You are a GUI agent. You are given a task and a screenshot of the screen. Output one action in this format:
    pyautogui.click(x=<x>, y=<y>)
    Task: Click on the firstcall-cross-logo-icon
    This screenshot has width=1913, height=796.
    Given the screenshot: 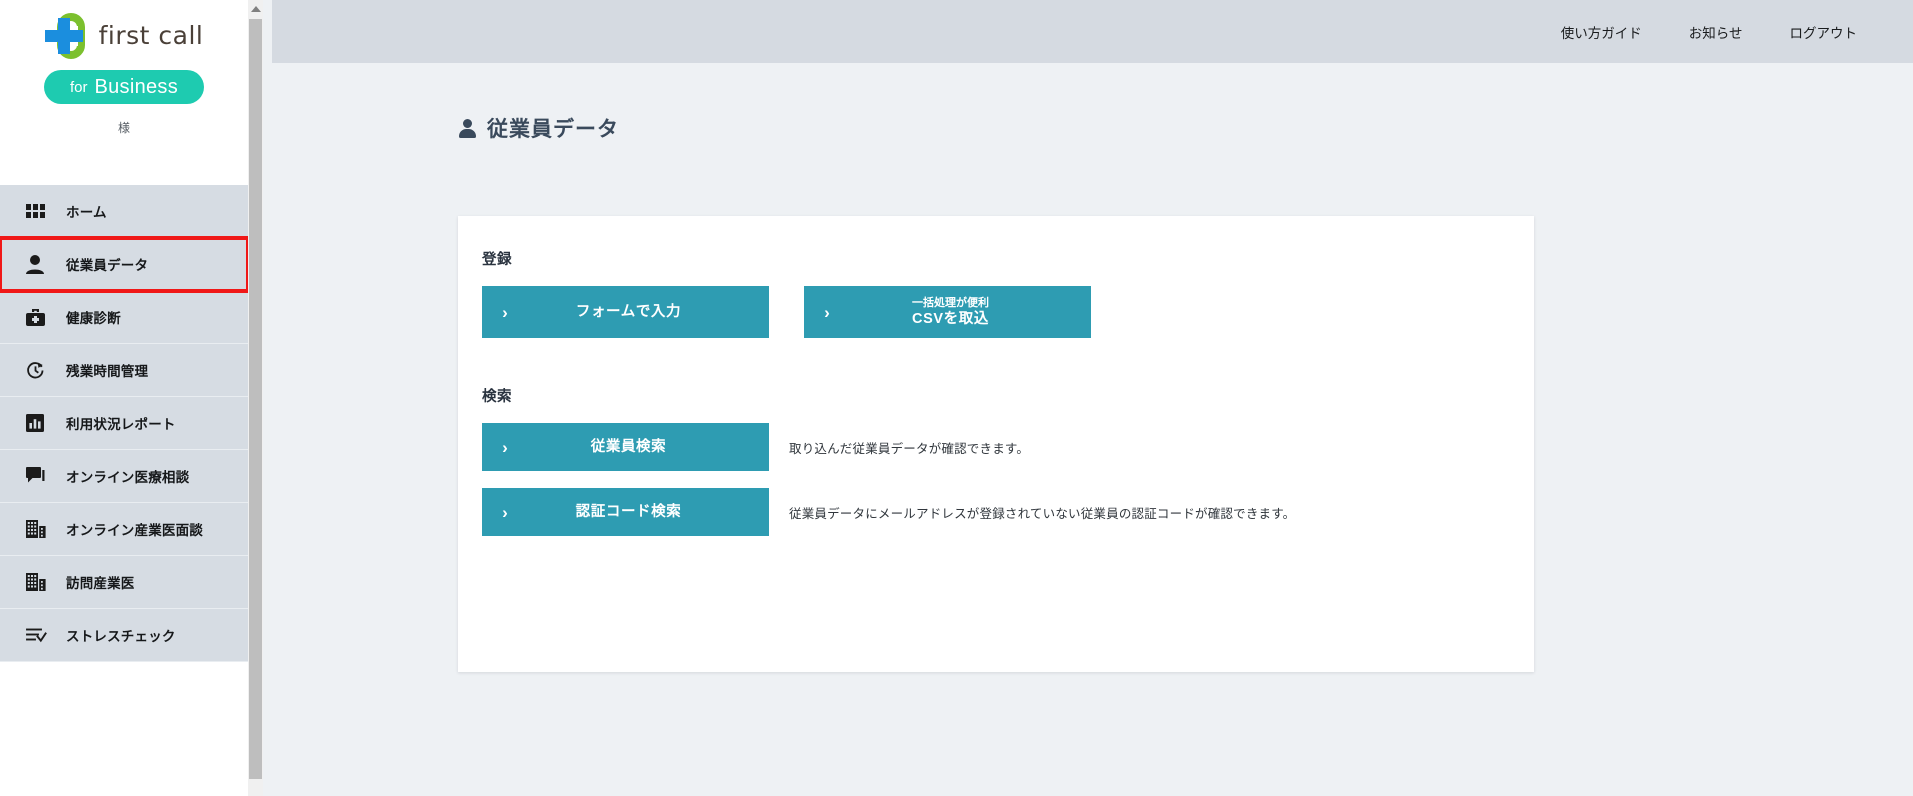 What is the action you would take?
    pyautogui.click(x=66, y=35)
    